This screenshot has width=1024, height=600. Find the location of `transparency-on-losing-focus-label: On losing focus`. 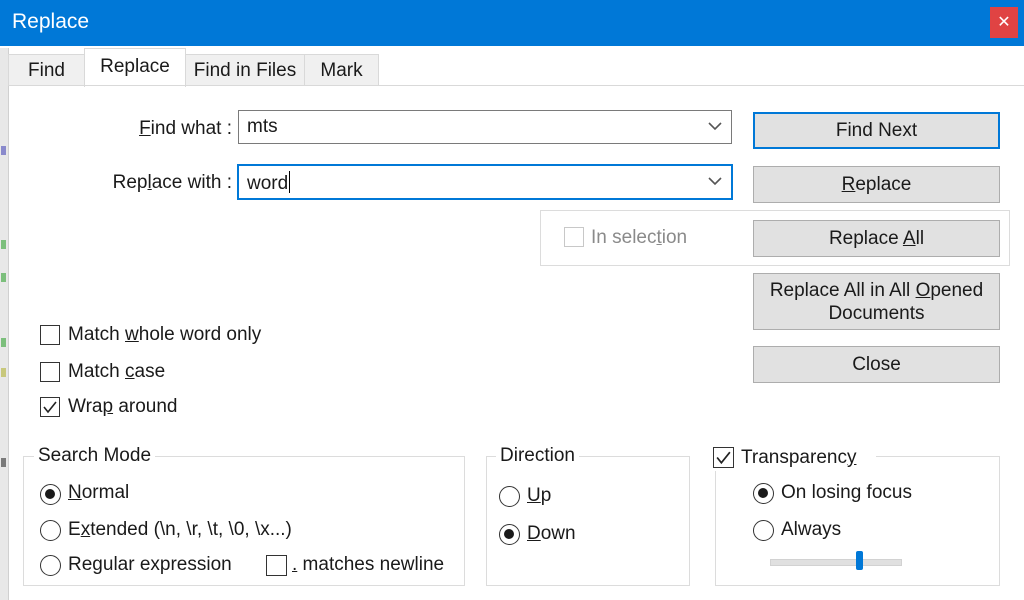

transparency-on-losing-focus-label: On losing focus is located at coordinates (846, 492).